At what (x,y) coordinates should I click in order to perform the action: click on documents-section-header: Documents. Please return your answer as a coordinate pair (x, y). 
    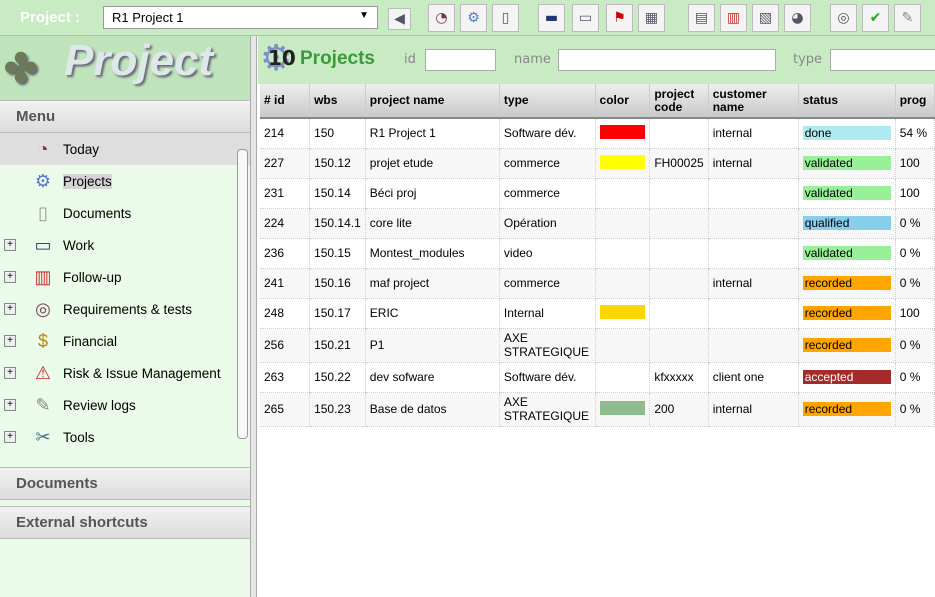
    Looking at the image, I should click on (125, 483).